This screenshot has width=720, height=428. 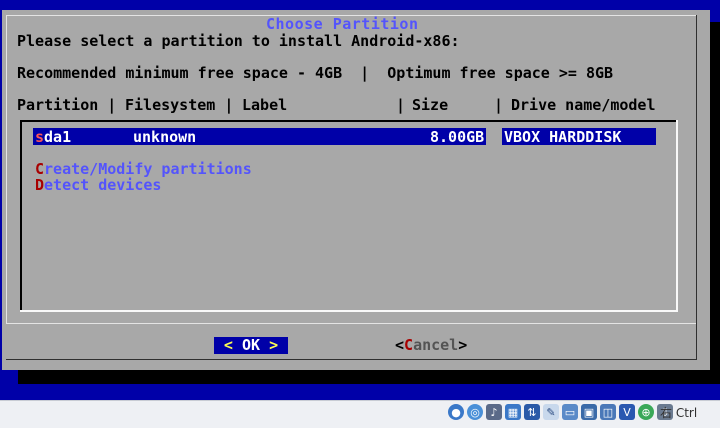 What do you see at coordinates (40, 137) in the screenshot?
I see `partition-name-hotkey: s` at bounding box center [40, 137].